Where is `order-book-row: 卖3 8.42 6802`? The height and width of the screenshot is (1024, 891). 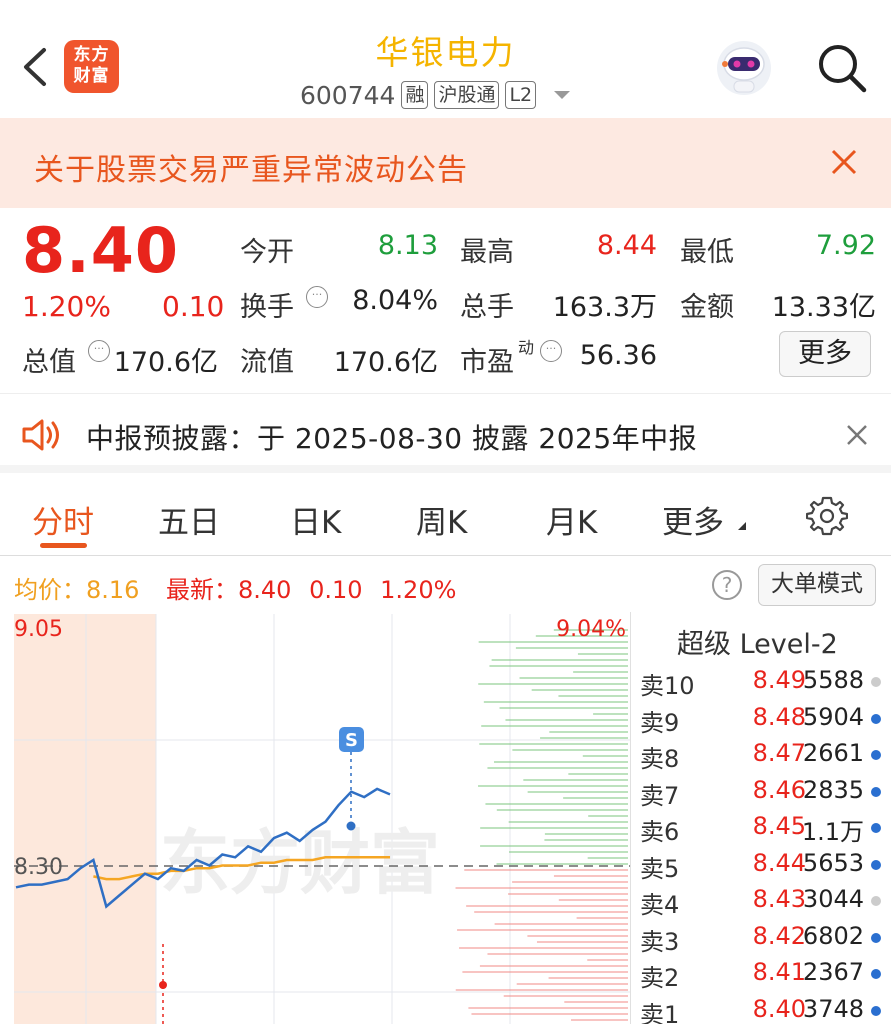
order-book-row: 卖3 8.42 6802 is located at coordinates (760, 940).